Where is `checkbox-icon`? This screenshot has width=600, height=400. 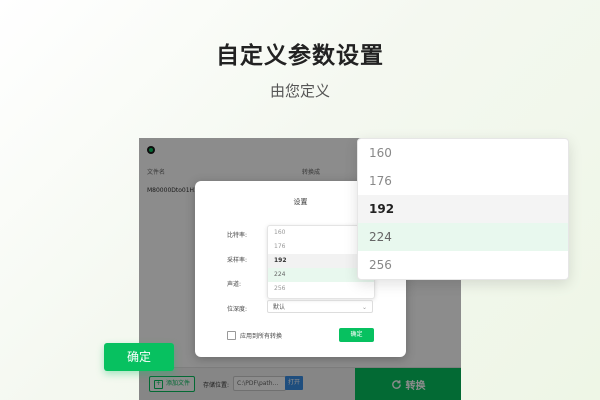
checkbox-icon is located at coordinates (231, 335).